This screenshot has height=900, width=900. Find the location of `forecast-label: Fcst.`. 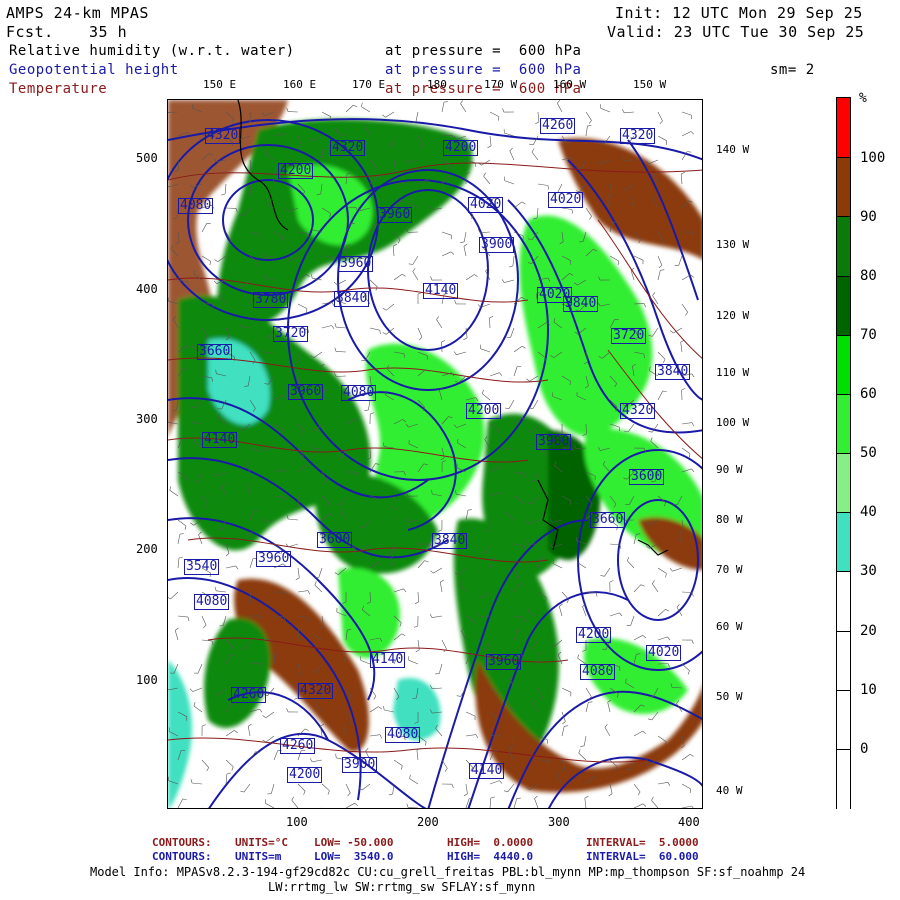

forecast-label: Fcst. is located at coordinates (30, 32).